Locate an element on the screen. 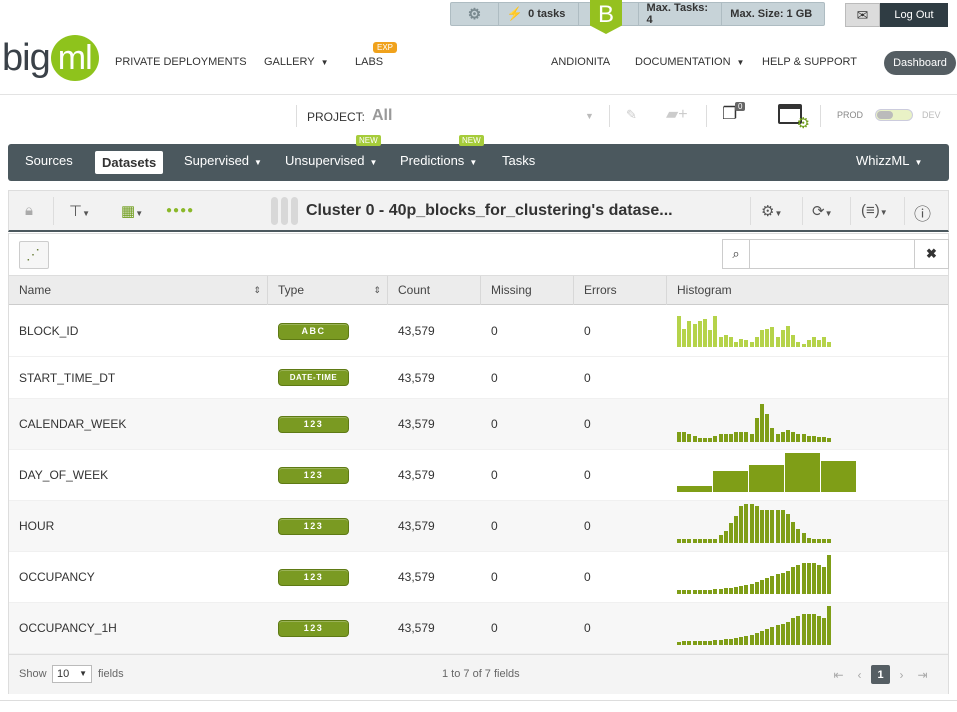 The height and width of the screenshot is (712, 957). new-project-icon: ▰+ is located at coordinates (677, 114).